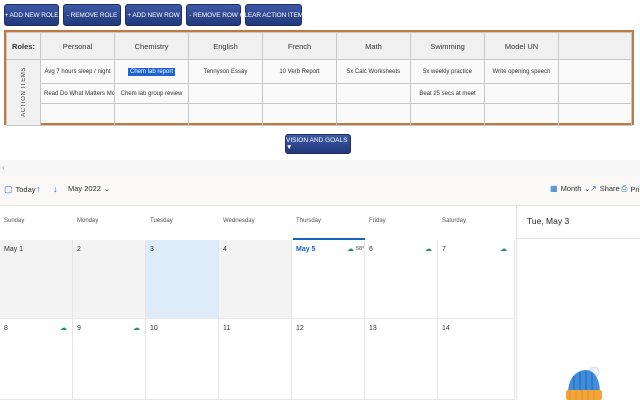  What do you see at coordinates (38, 189) in the screenshot?
I see `previous-month-arrow-icon: ↑` at bounding box center [38, 189].